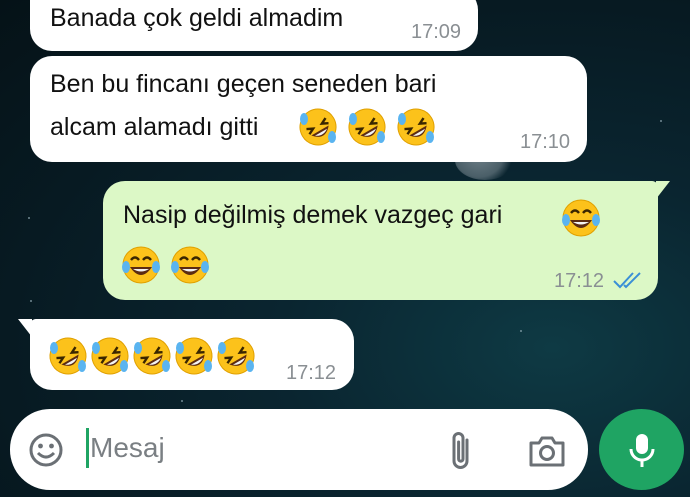 Image resolution: width=690 pixels, height=497 pixels. What do you see at coordinates (313, 215) in the screenshot?
I see `message-text-line1: Nasip değilmiş demek vazgeç gari` at bounding box center [313, 215].